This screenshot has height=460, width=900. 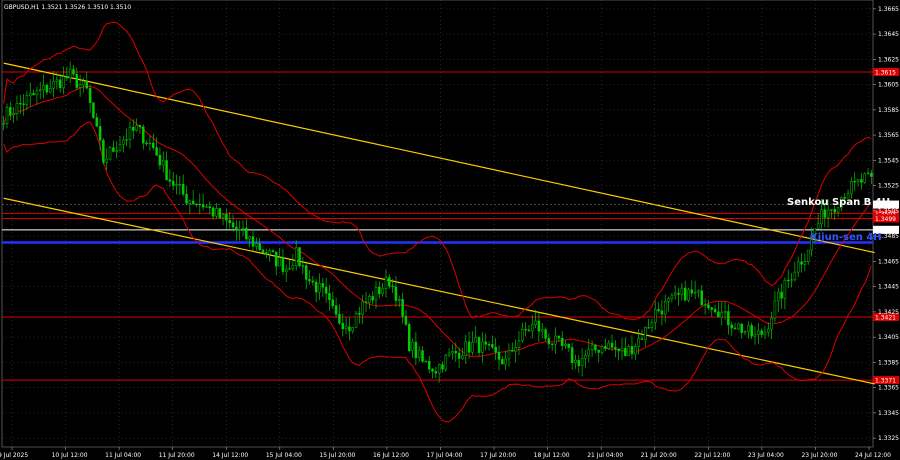 What do you see at coordinates (838, 202) in the screenshot?
I see `senkou-span-b-label: Senkou Span B 4H` at bounding box center [838, 202].